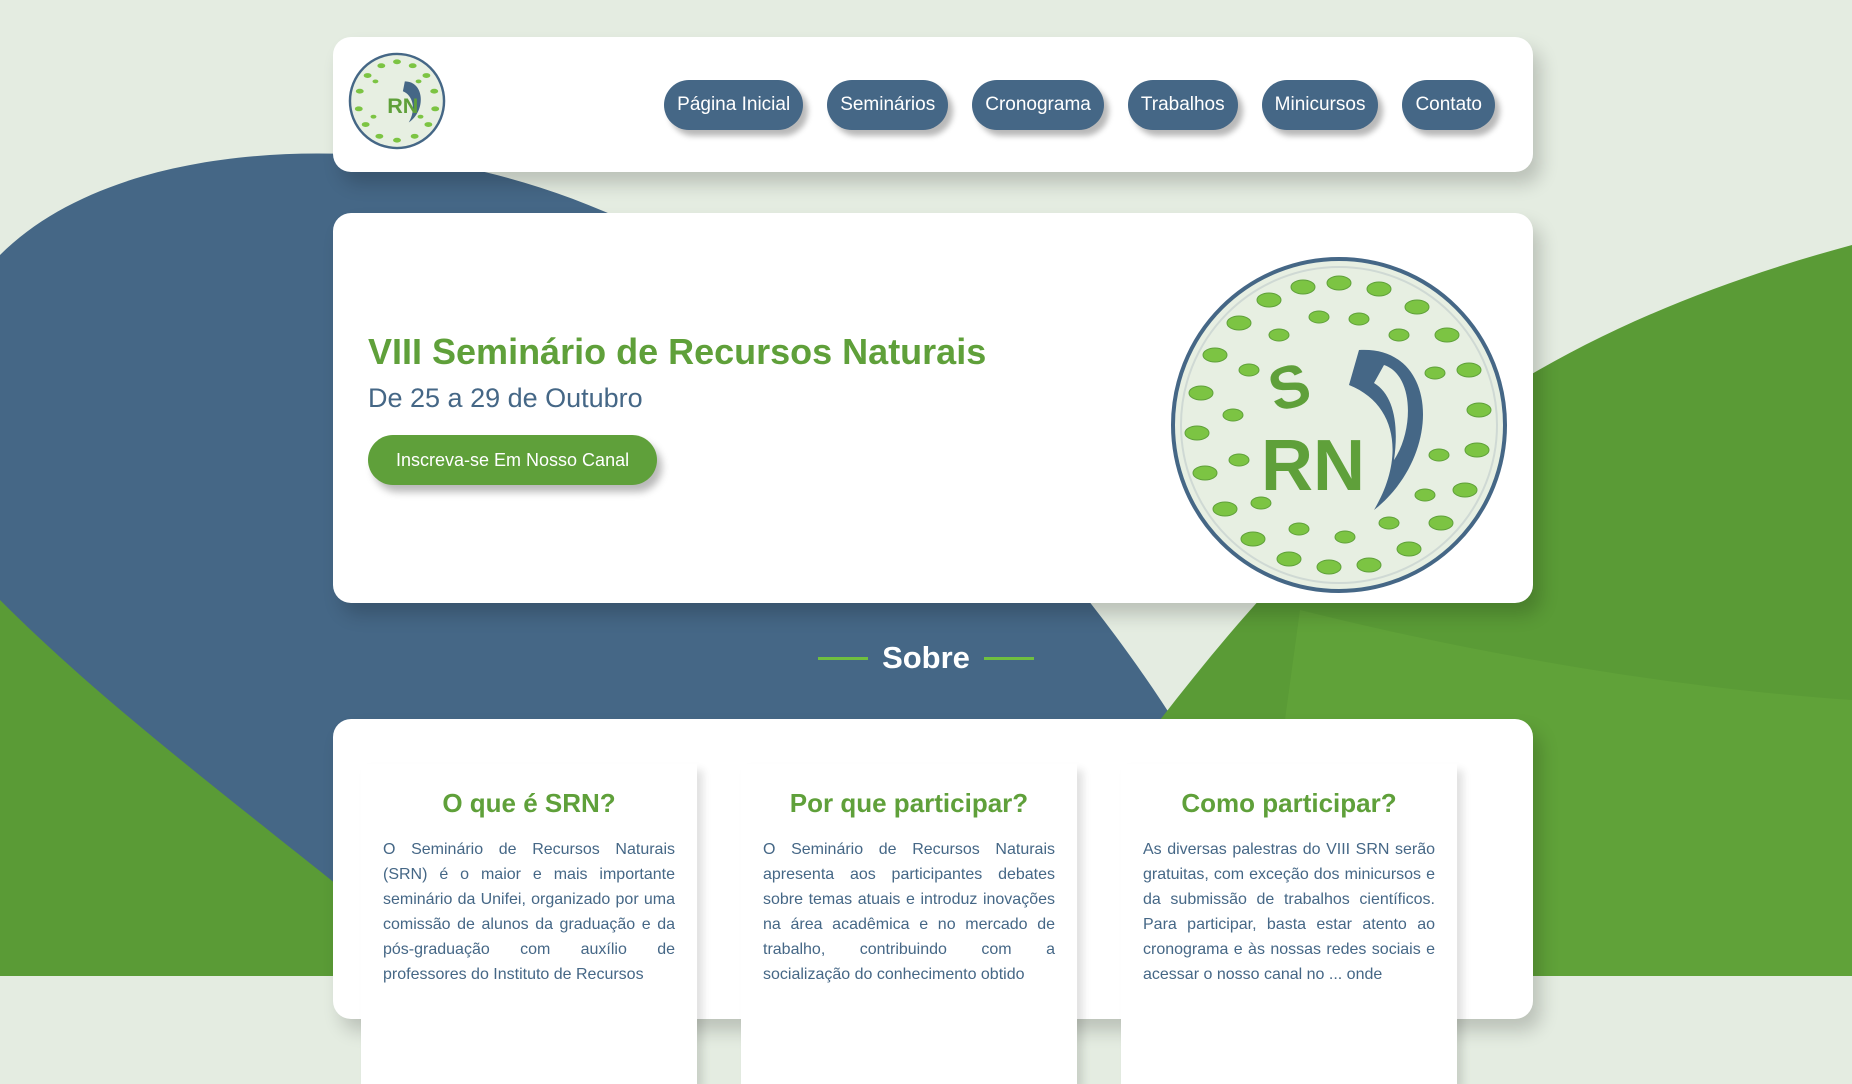  What do you see at coordinates (888, 105) in the screenshot?
I see `nav-seminarios: Seminários` at bounding box center [888, 105].